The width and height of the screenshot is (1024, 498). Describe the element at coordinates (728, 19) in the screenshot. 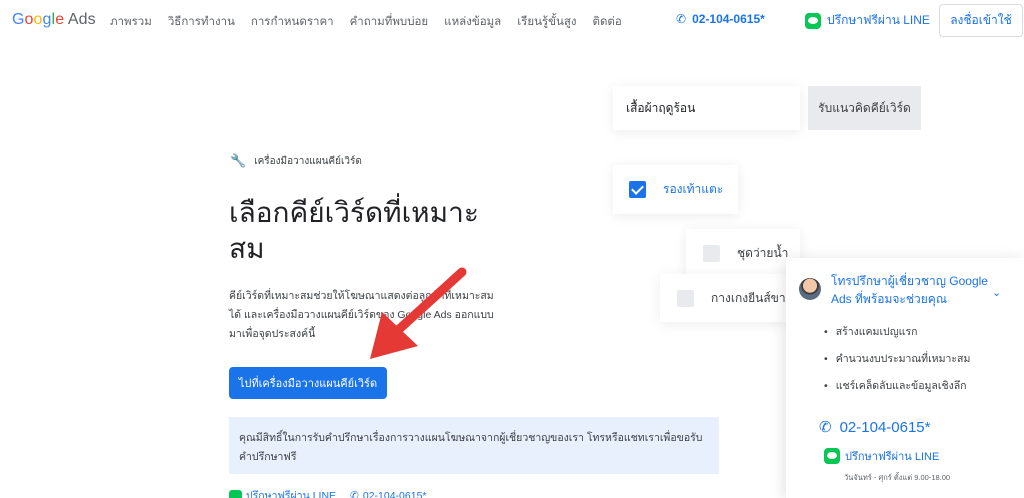

I see `header-phone-number: 02-104-0615*` at that location.